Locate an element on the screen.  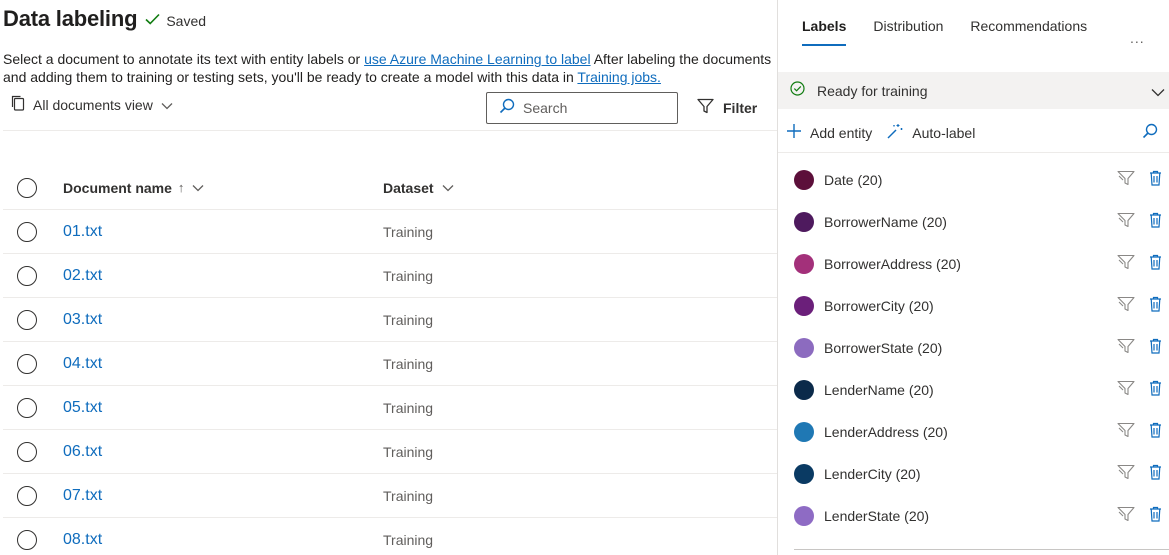
document-link: 07.txt is located at coordinates (82, 496).